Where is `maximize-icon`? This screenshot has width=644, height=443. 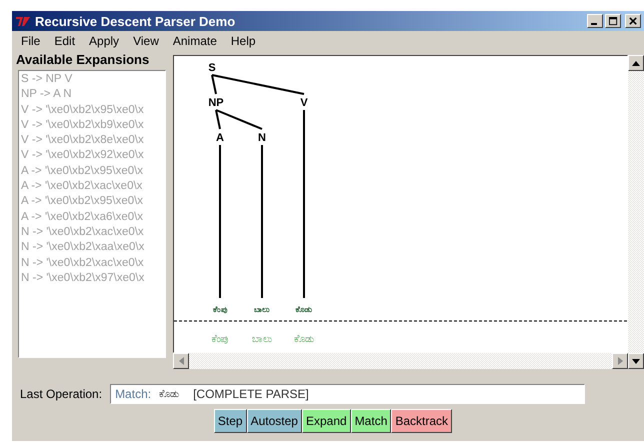
maximize-icon is located at coordinates (613, 21).